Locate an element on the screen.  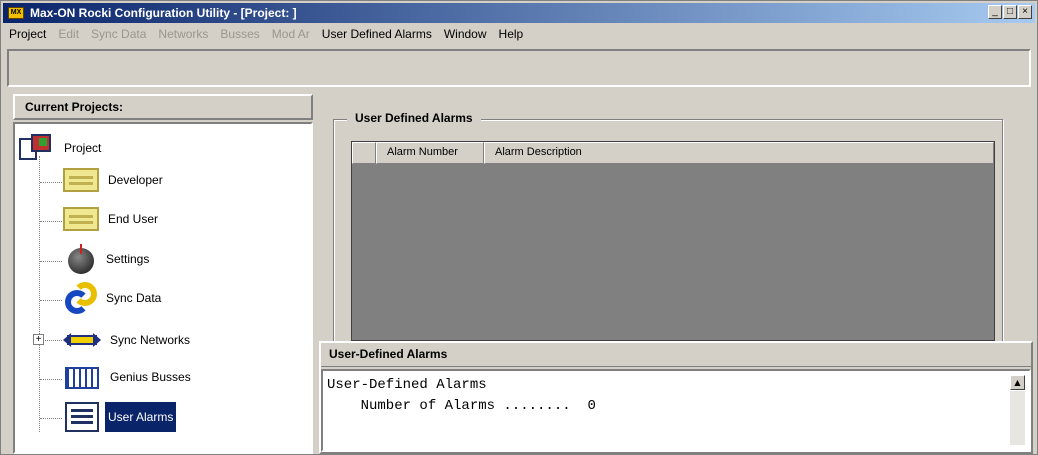
tree-item-label: Sync Data is located at coordinates (134, 298).